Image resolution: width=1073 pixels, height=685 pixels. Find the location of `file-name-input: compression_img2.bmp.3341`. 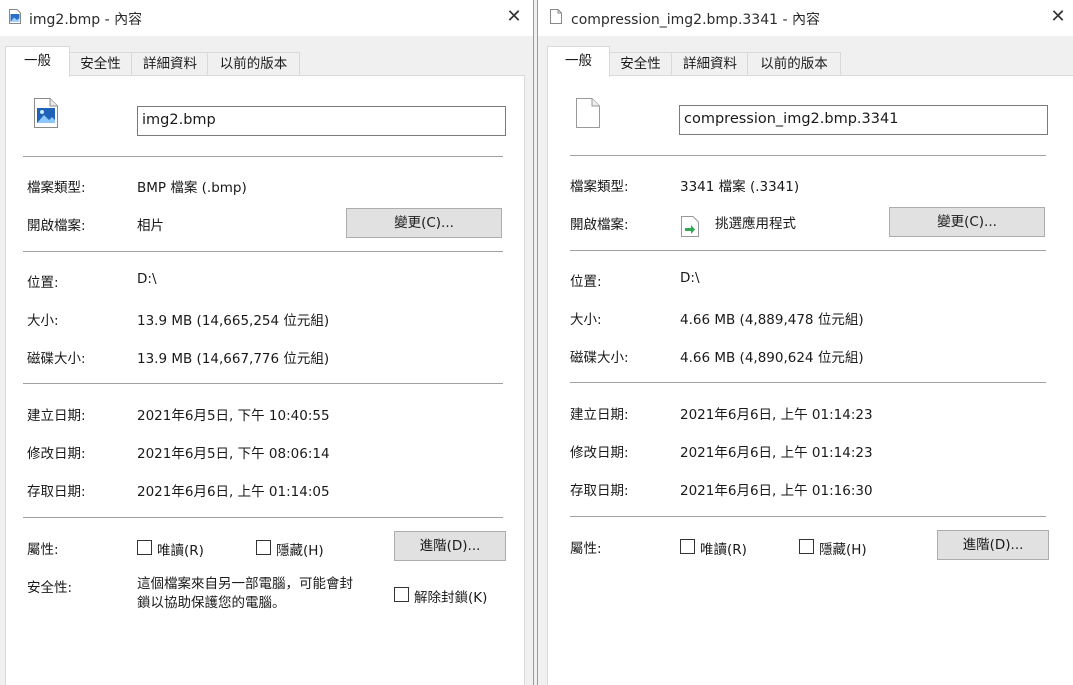

file-name-input: compression_img2.bmp.3341 is located at coordinates (863, 120).